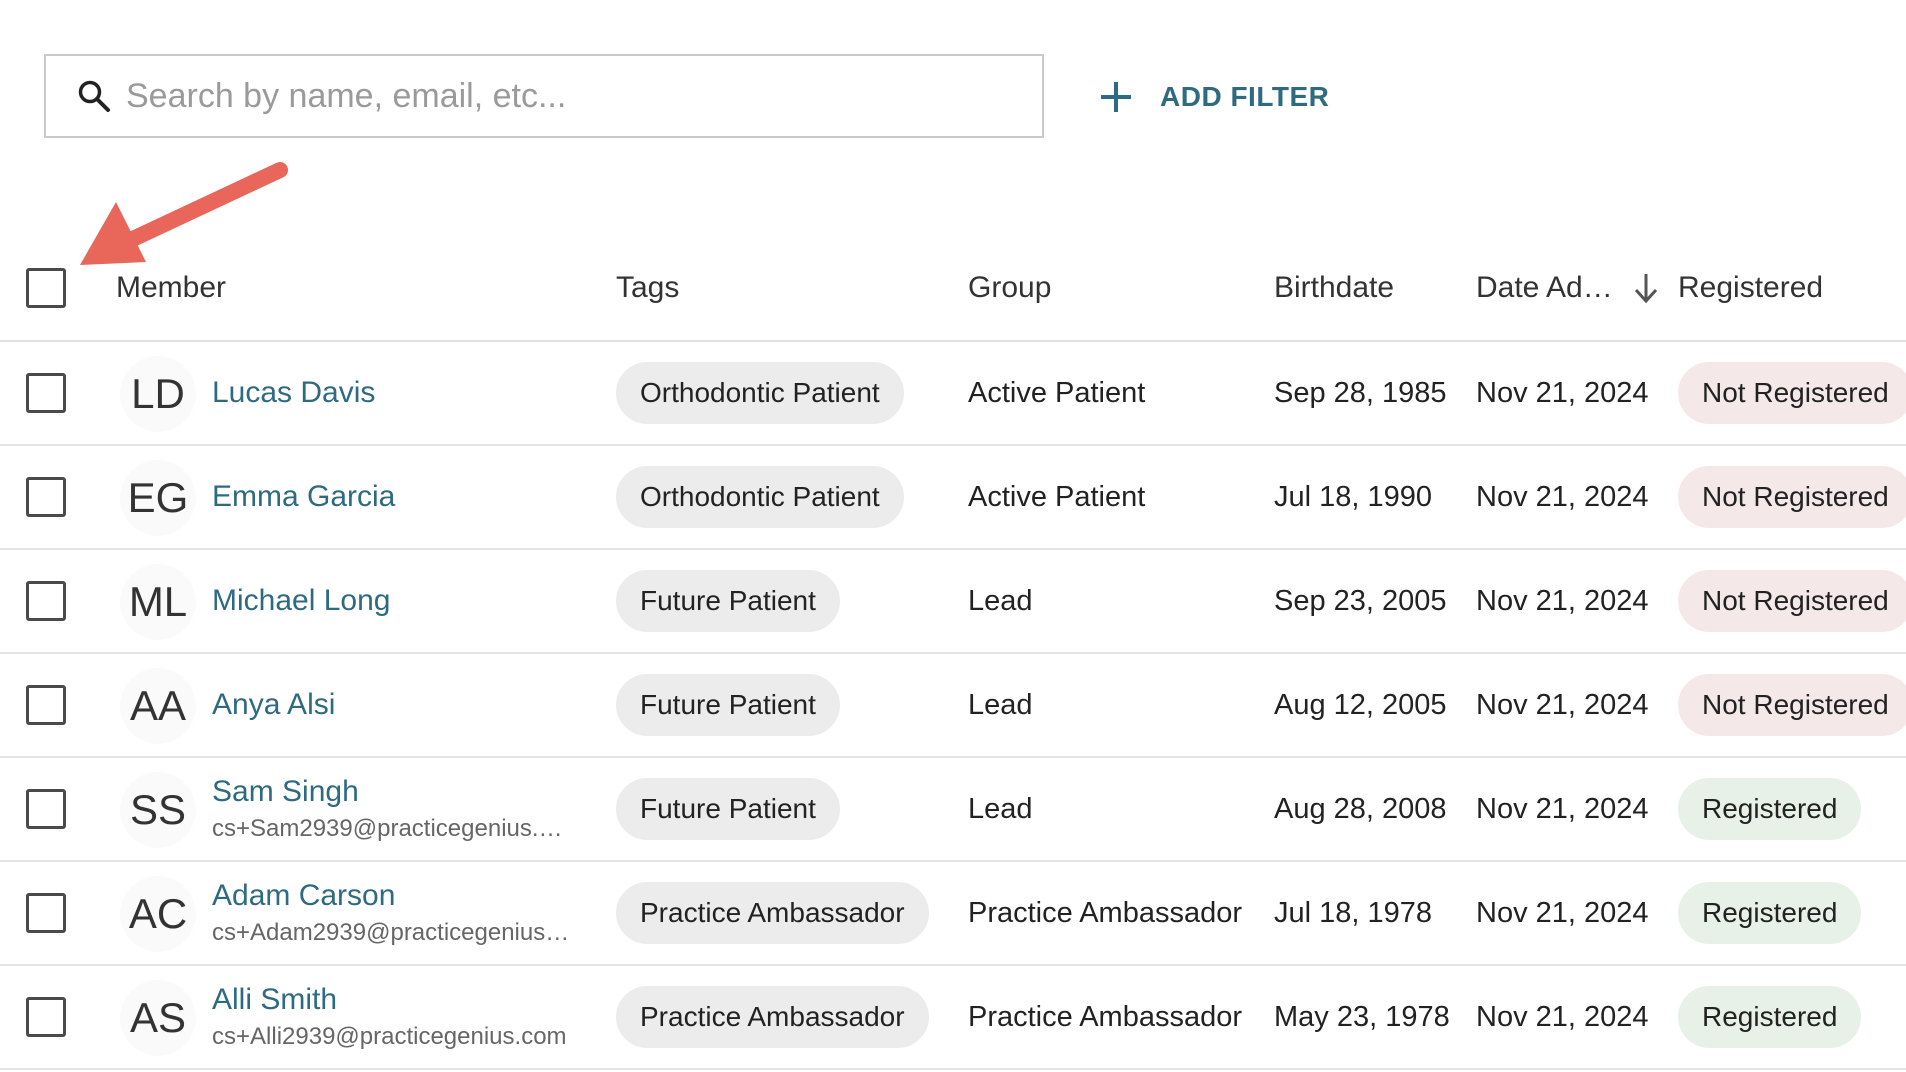 The width and height of the screenshot is (1906, 1072). What do you see at coordinates (158, 394) in the screenshot?
I see `avatar: LD` at bounding box center [158, 394].